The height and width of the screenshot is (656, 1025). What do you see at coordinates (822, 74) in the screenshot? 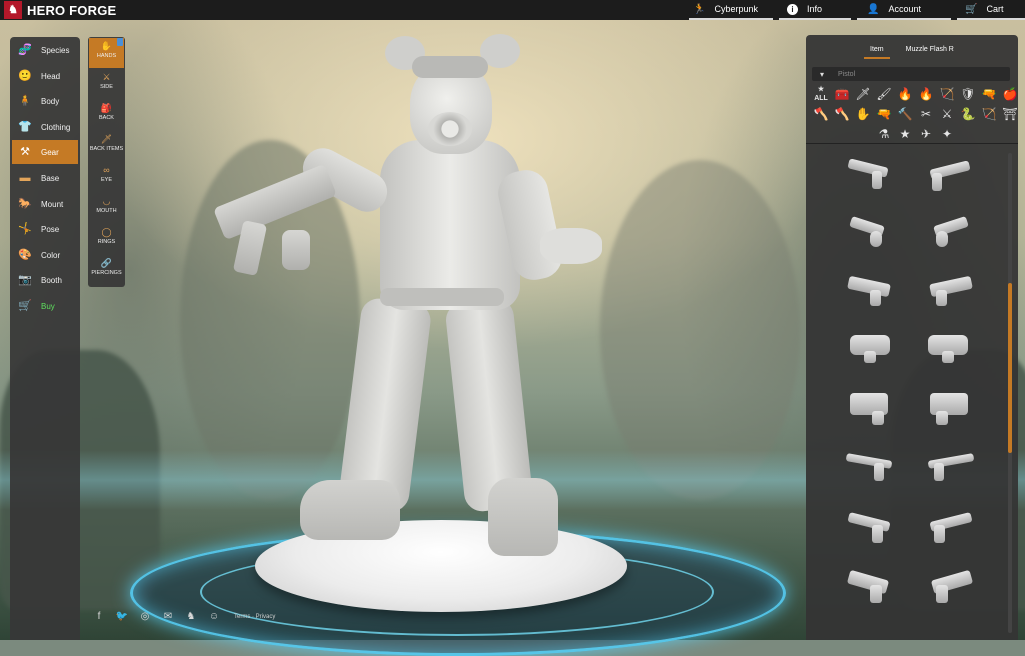
I see `filter-dropdown-icon: ▾` at bounding box center [822, 74].